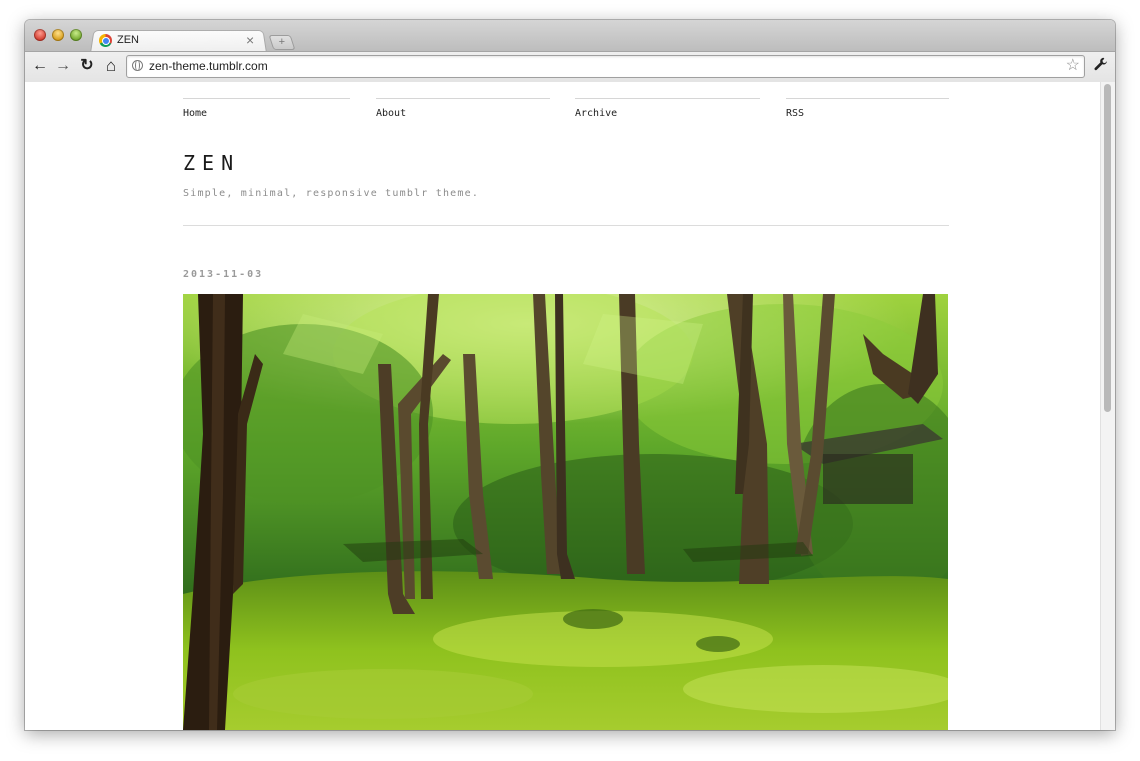 The height and width of the screenshot is (761, 1140). I want to click on scrollbar-thumb, so click(1107, 248).